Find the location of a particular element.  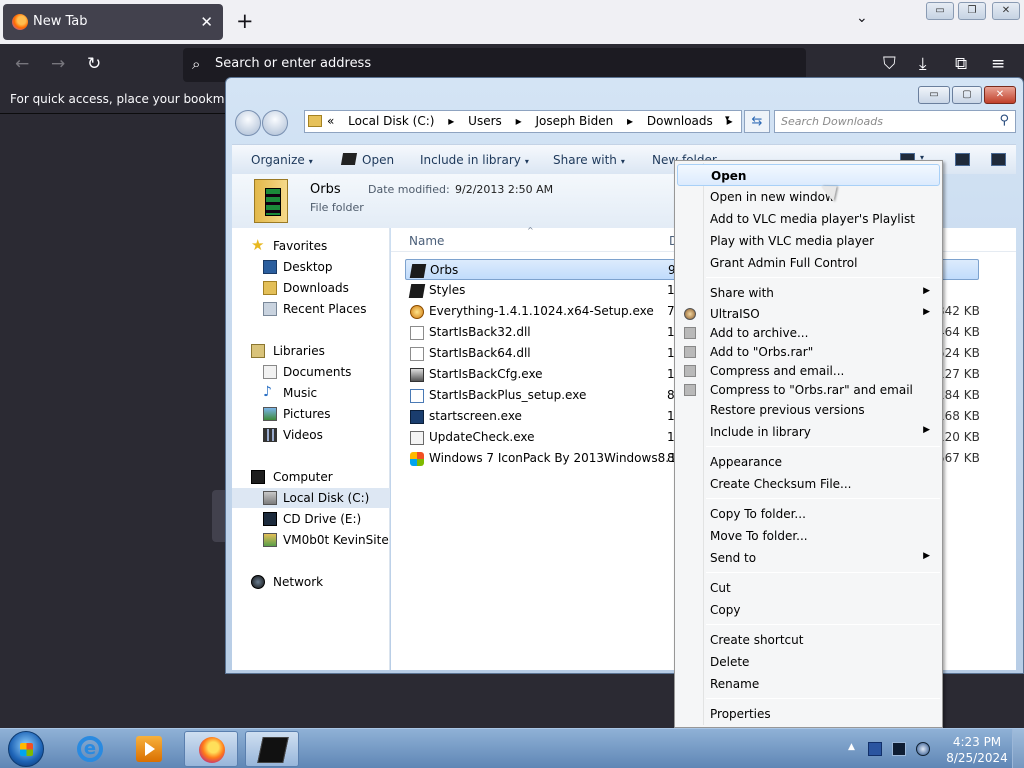

nav-network: Network is located at coordinates (311, 582).